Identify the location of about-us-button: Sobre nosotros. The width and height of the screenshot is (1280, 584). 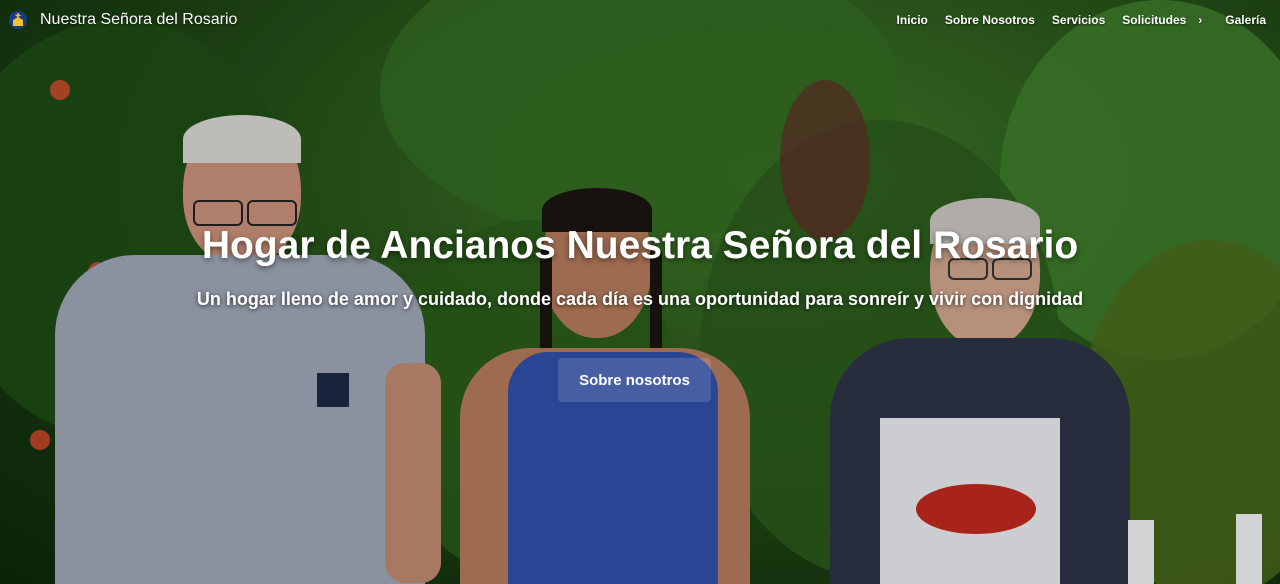
(634, 380).